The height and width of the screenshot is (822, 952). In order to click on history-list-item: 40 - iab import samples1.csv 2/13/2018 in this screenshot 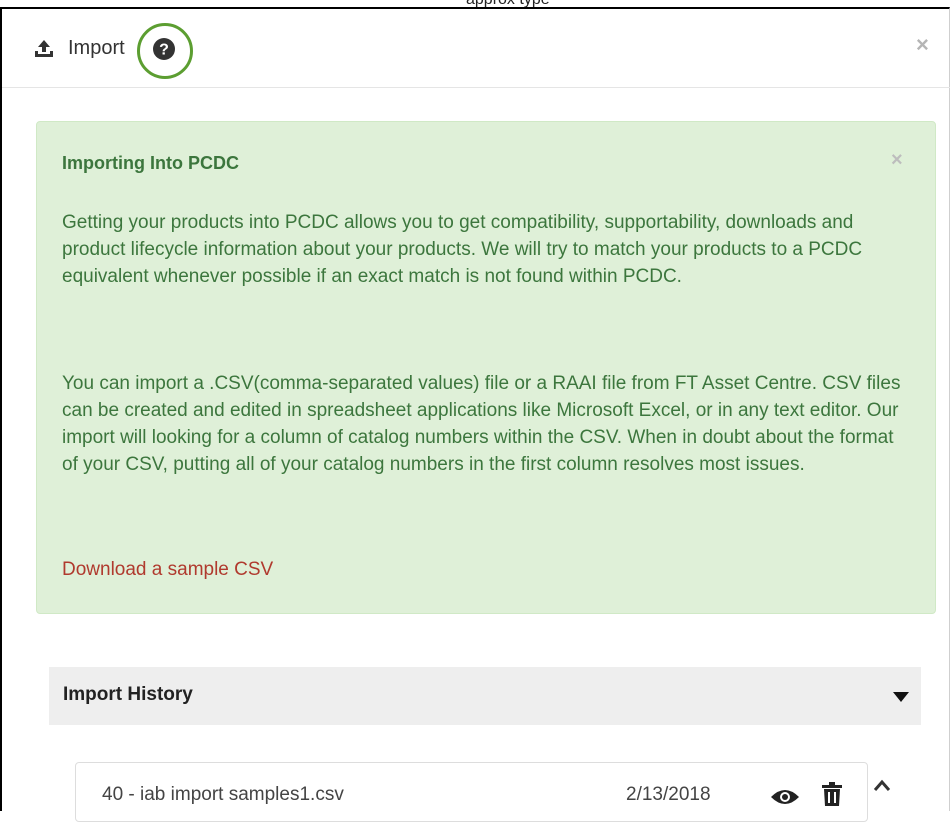, I will do `click(471, 792)`.